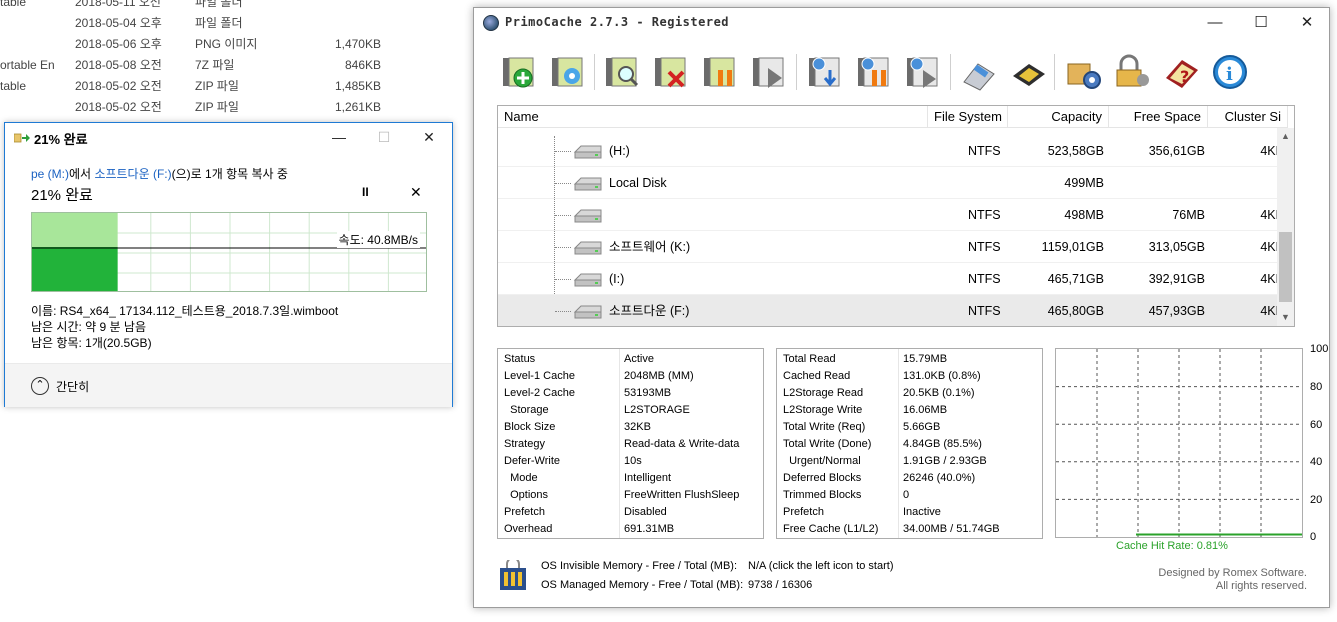  What do you see at coordinates (1261, 23) in the screenshot?
I see `maximize-button: ☐` at bounding box center [1261, 23].